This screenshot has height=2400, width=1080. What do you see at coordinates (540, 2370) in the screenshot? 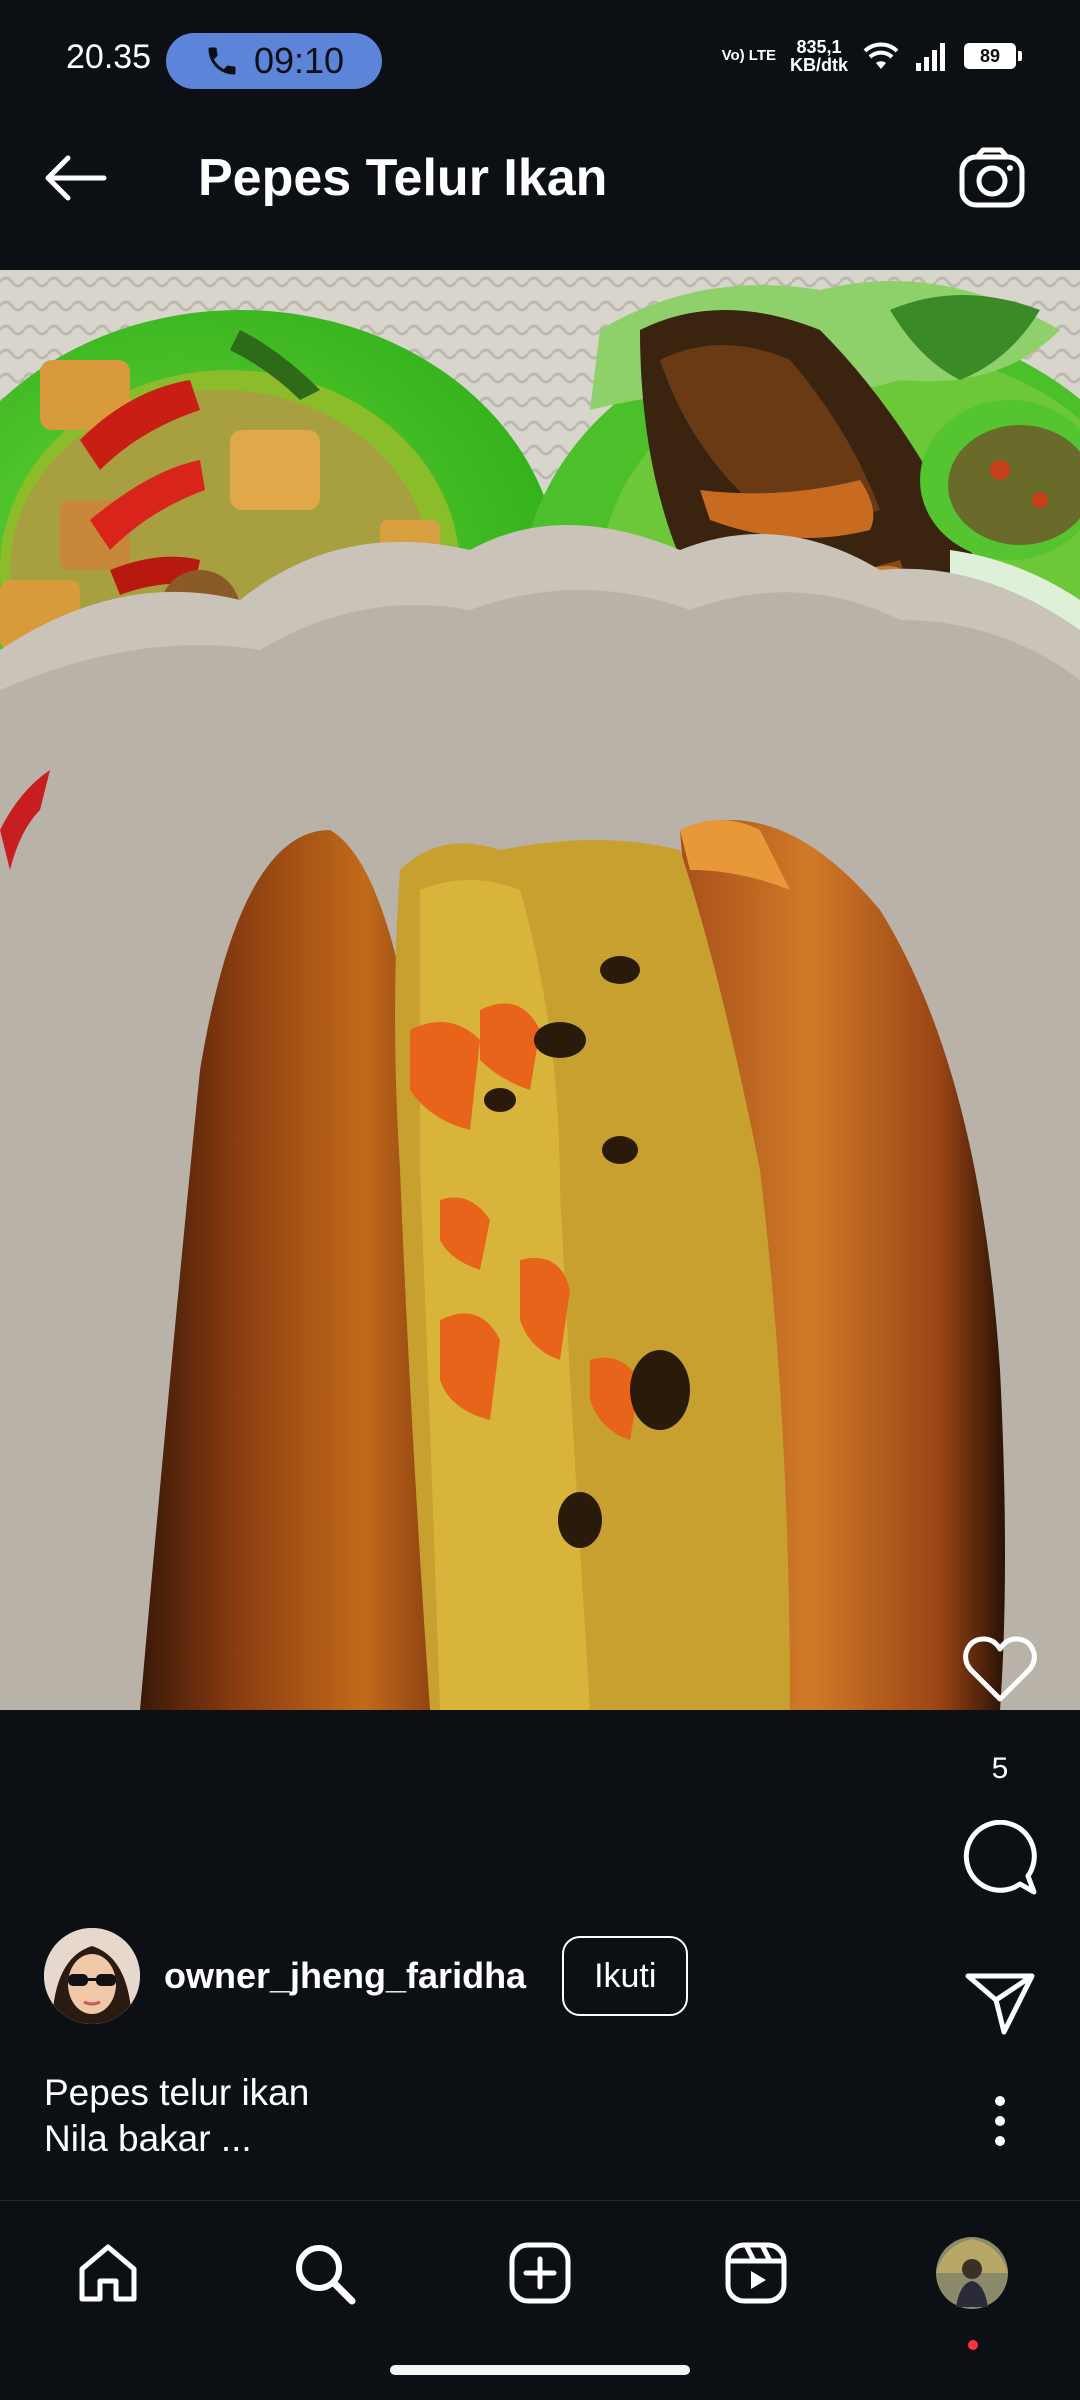
I see `gesture-handle` at bounding box center [540, 2370].